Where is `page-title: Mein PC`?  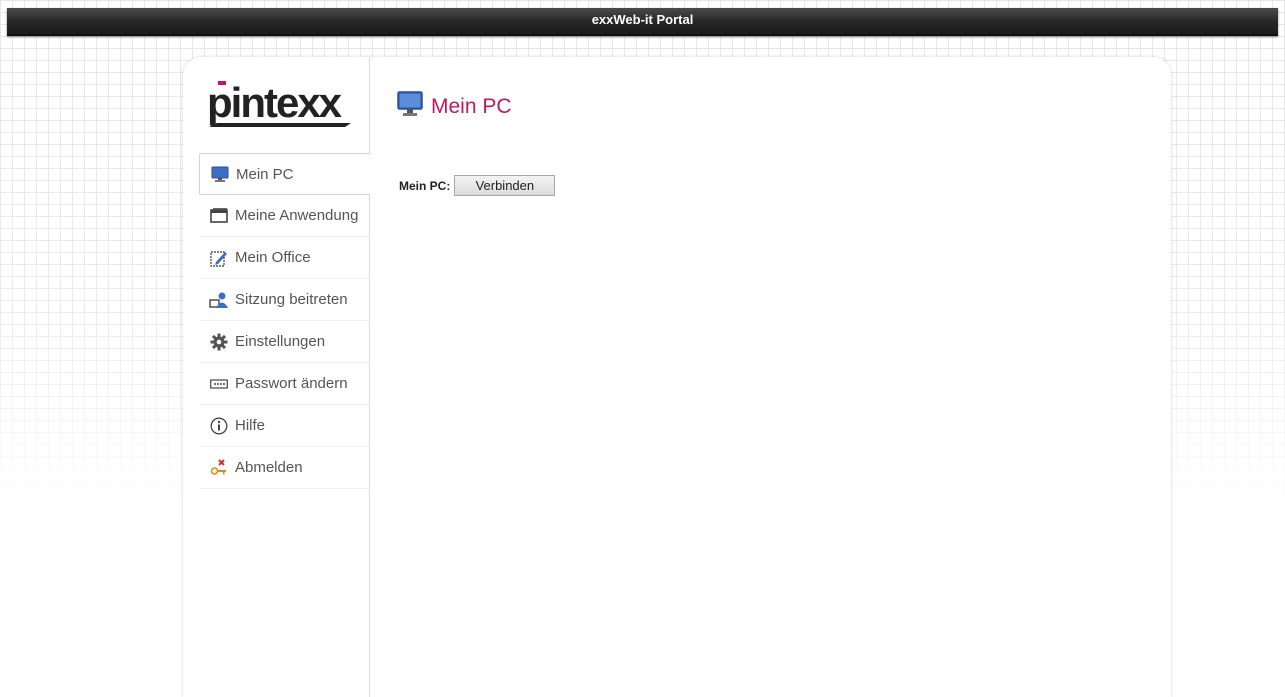 page-title: Mein PC is located at coordinates (454, 106).